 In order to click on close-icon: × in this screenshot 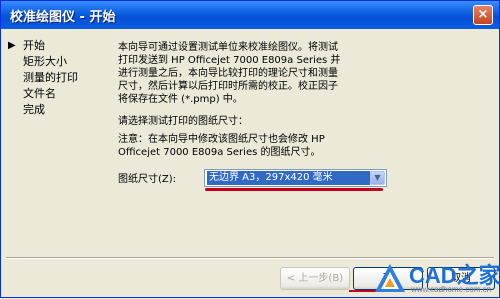, I will do `click(483, 14)`.